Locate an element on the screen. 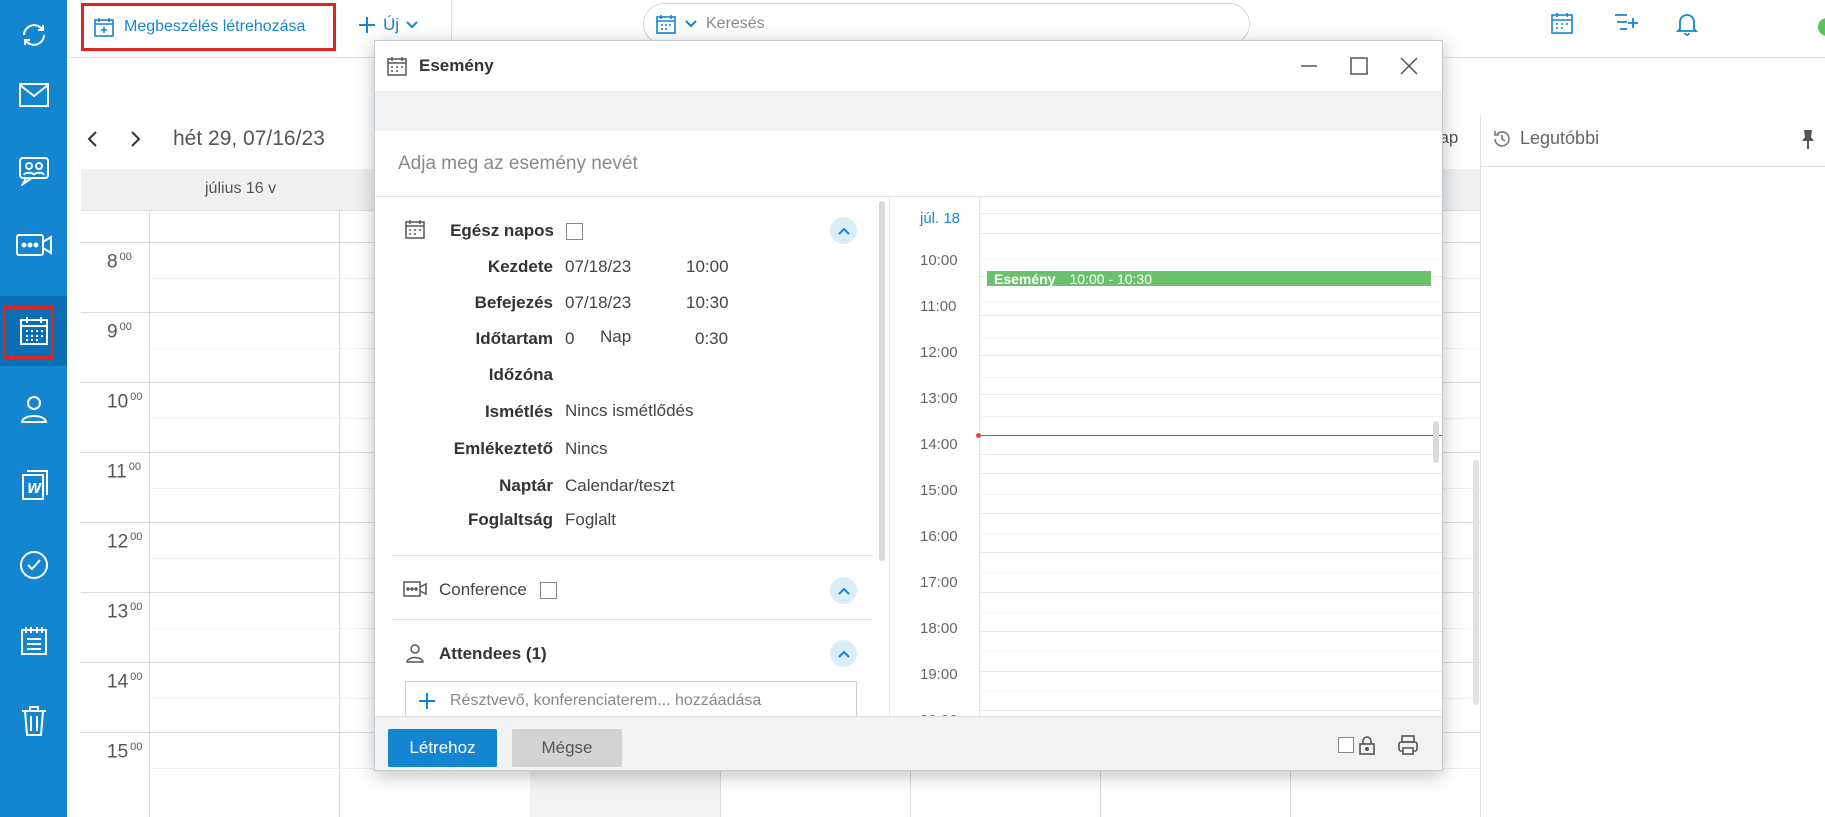 The image size is (1825, 817). start-time: 10:00 is located at coordinates (707, 267).